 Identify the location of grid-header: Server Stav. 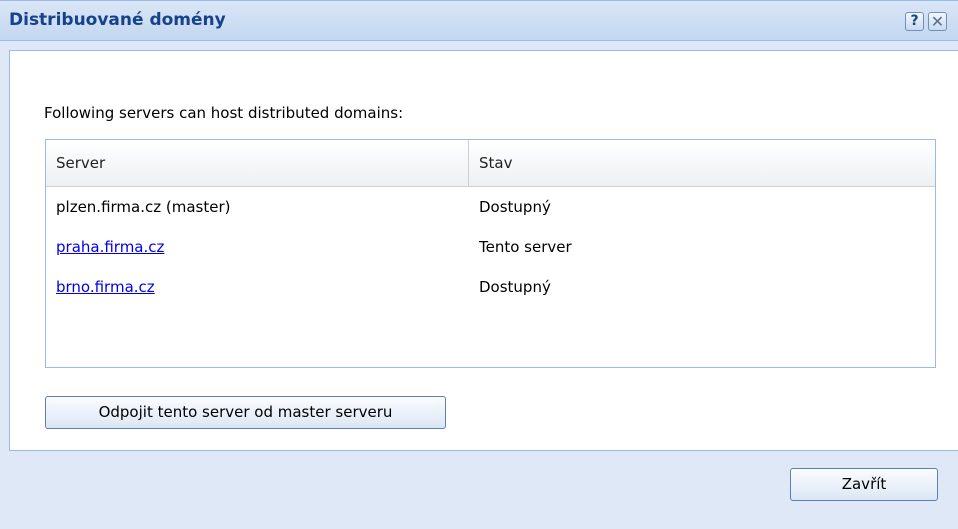
(490, 163).